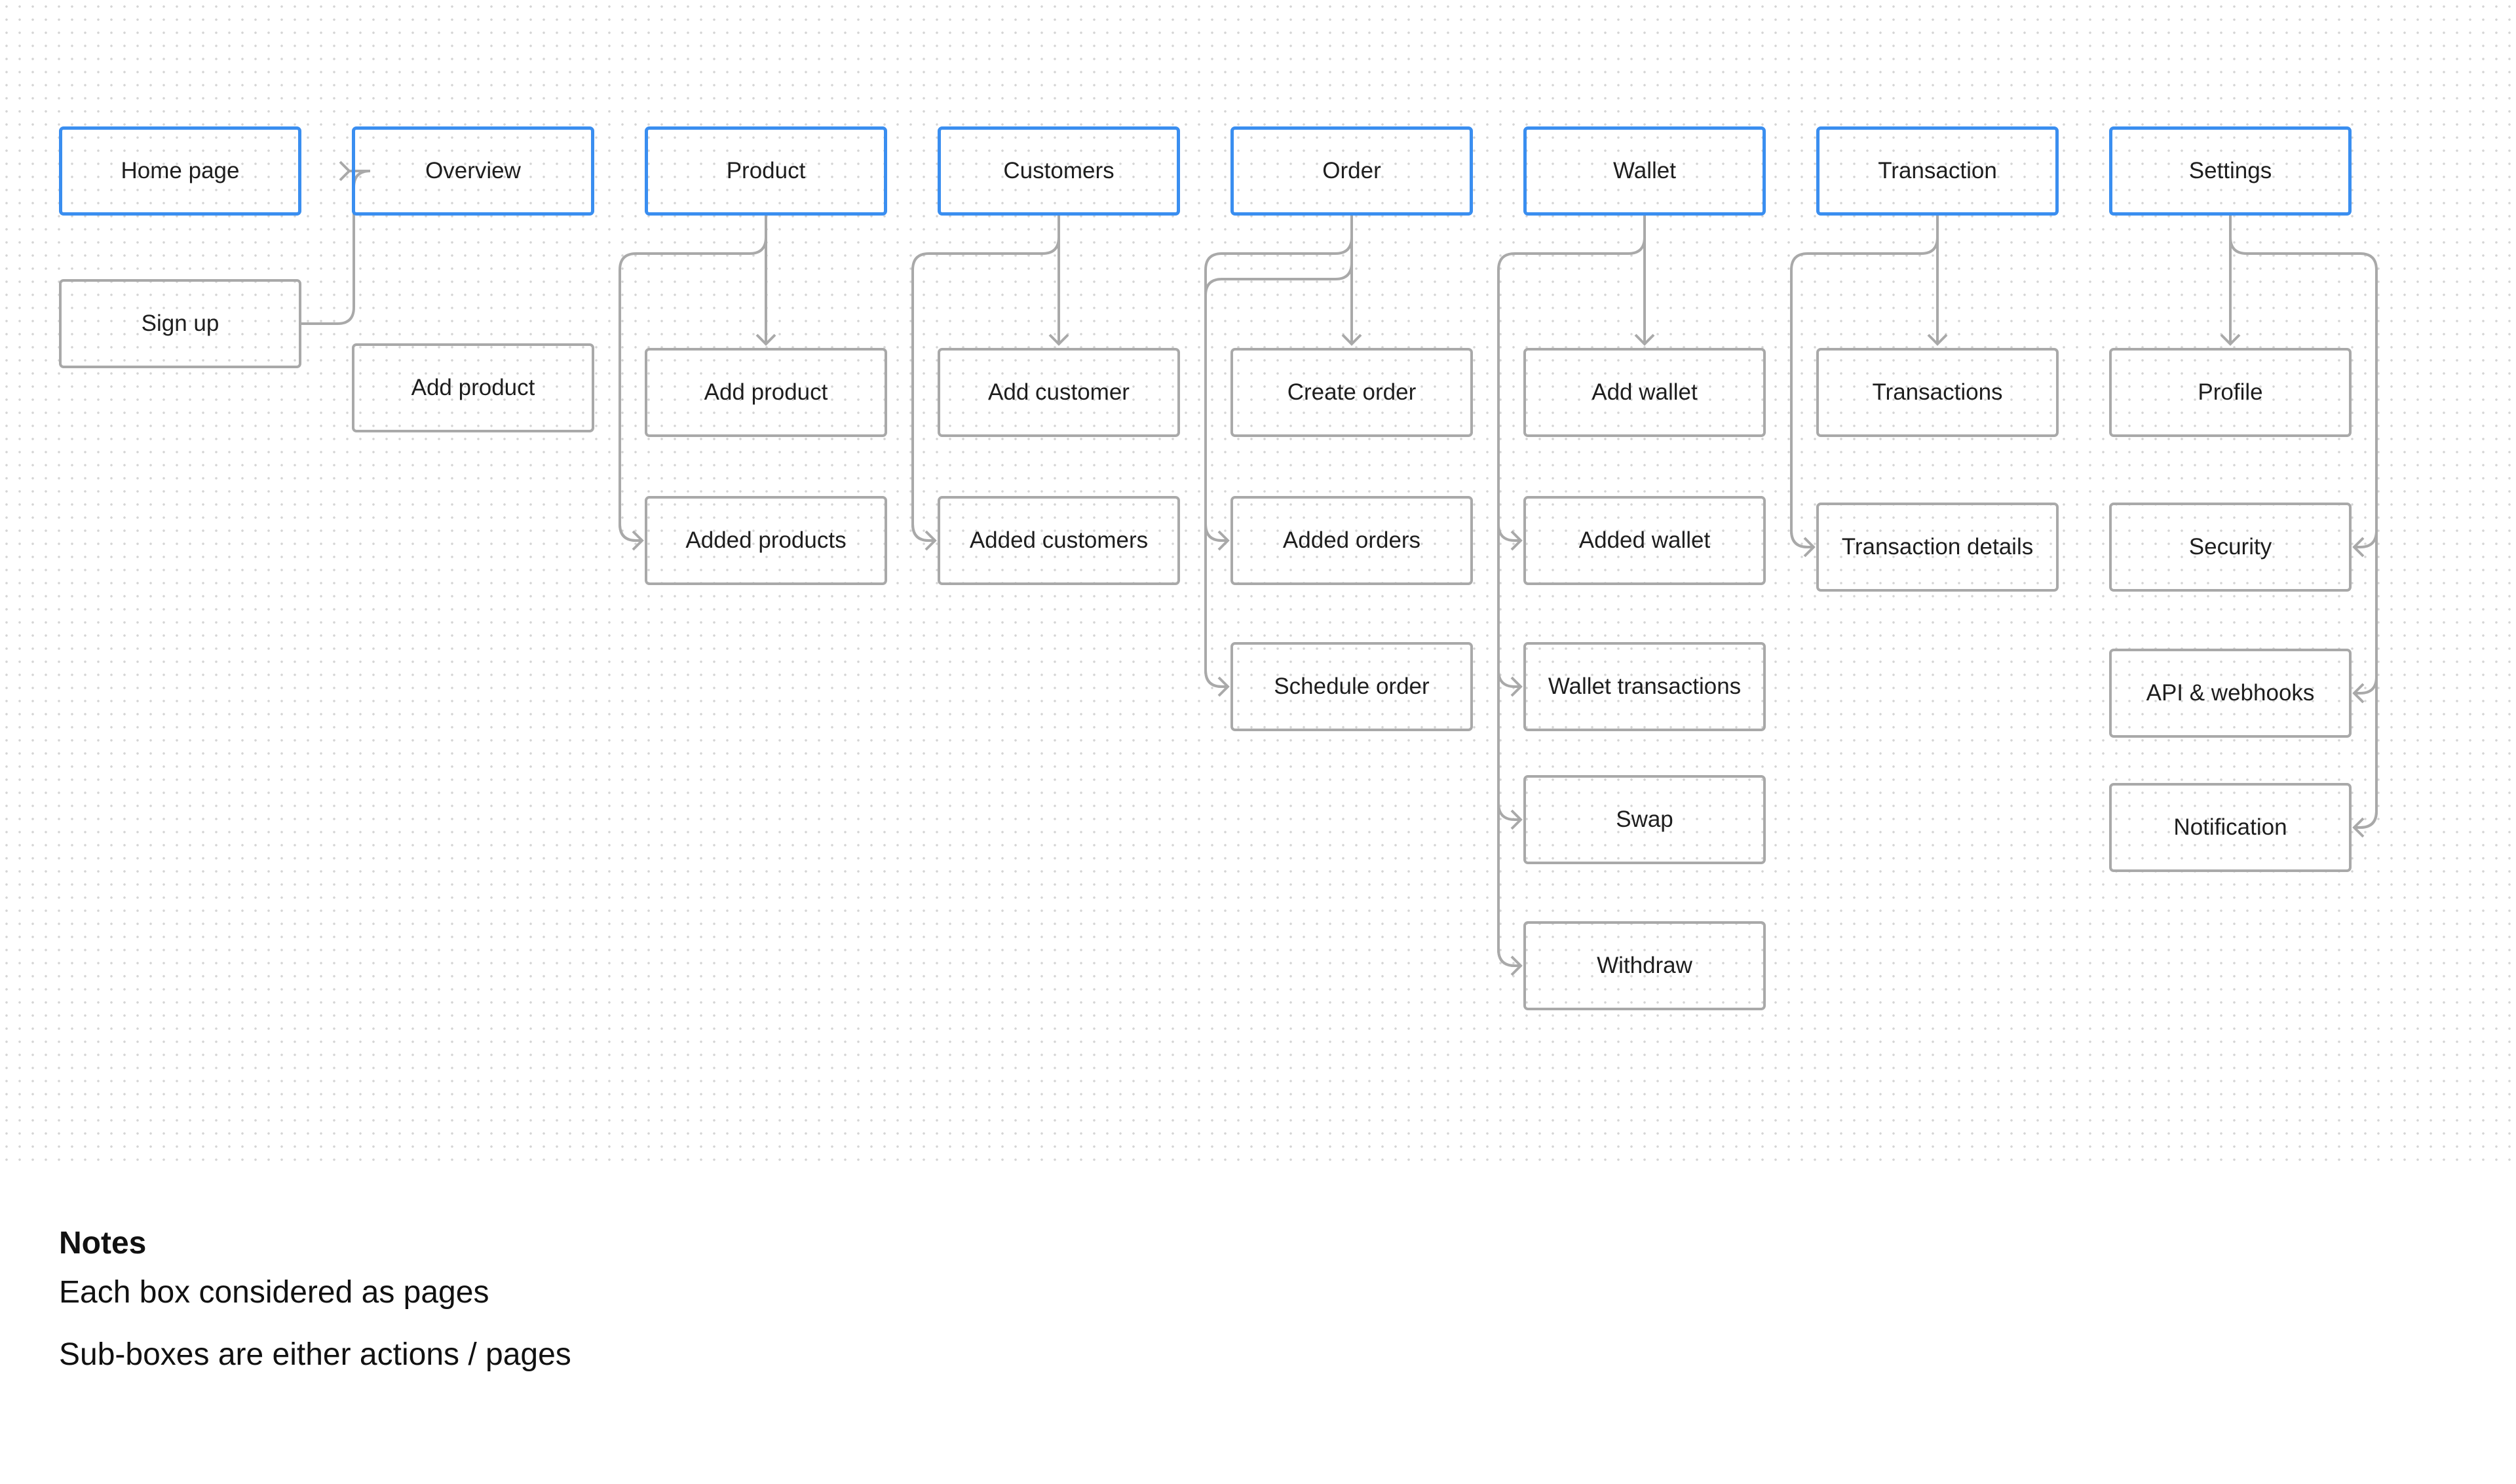 This screenshot has height=1484, width=2516. Describe the element at coordinates (315, 1354) in the screenshot. I see `notes-line: Sub-boxes are either actions / pages` at that location.